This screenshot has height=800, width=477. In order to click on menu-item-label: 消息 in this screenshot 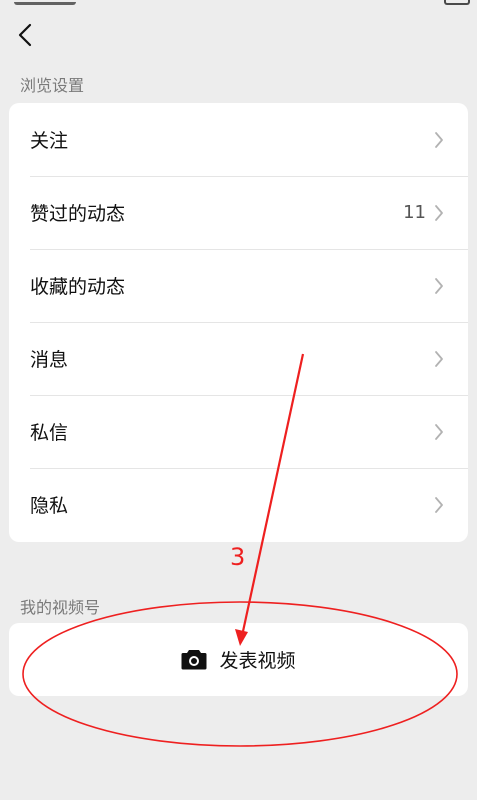, I will do `click(49, 360)`.